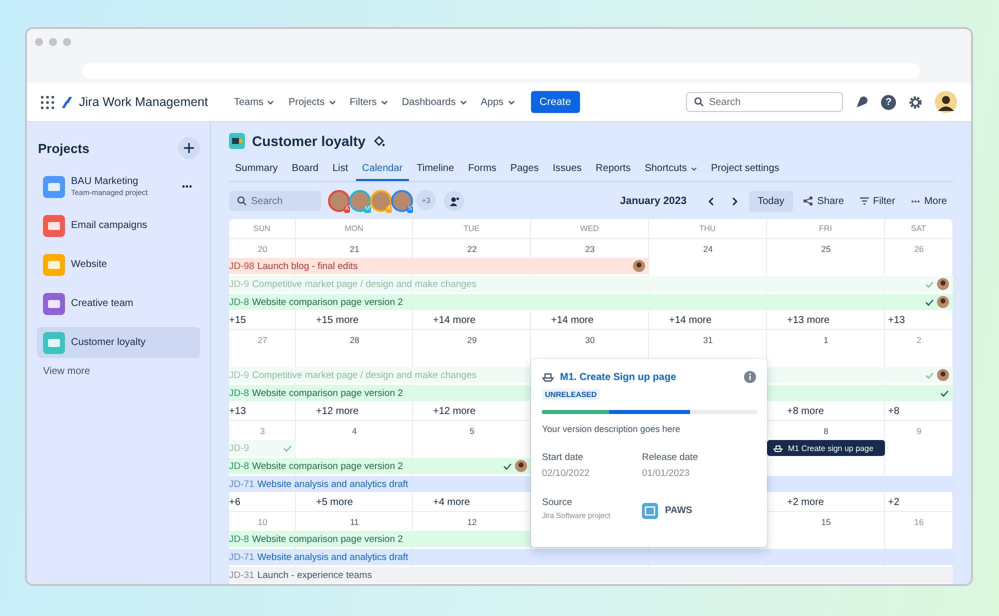  I want to click on date-number: 12, so click(472, 522).